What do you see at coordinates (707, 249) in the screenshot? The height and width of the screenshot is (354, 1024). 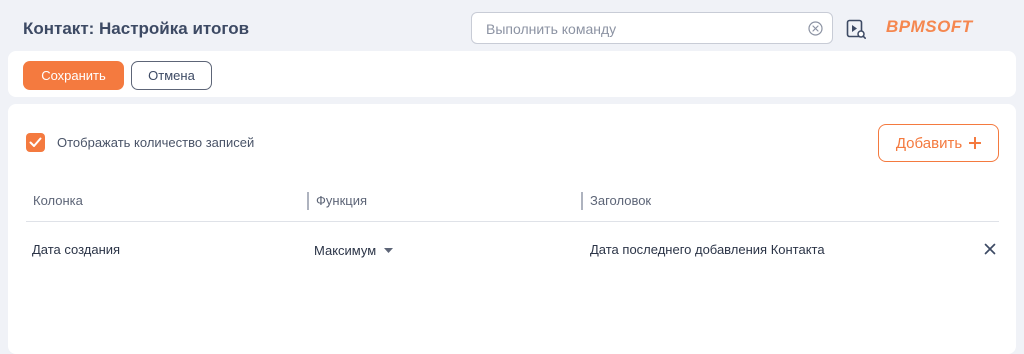 I see `row-caption-cell: Дата последнего добавления Контакта` at bounding box center [707, 249].